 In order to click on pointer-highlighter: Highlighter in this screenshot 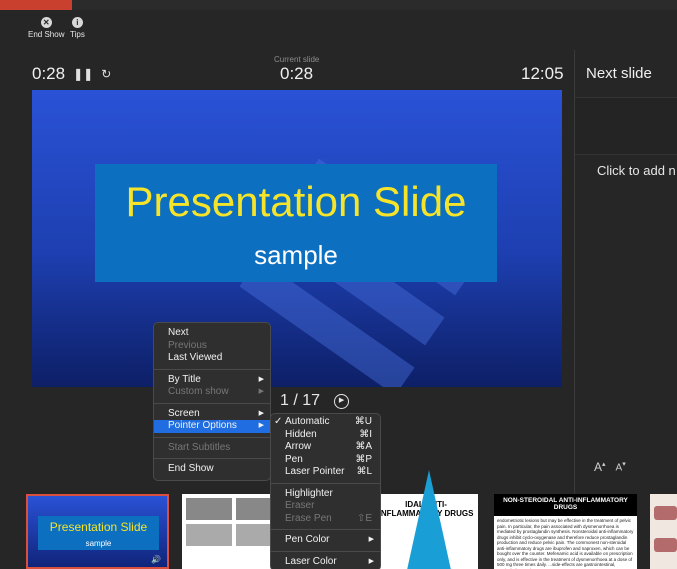, I will do `click(325, 494)`.